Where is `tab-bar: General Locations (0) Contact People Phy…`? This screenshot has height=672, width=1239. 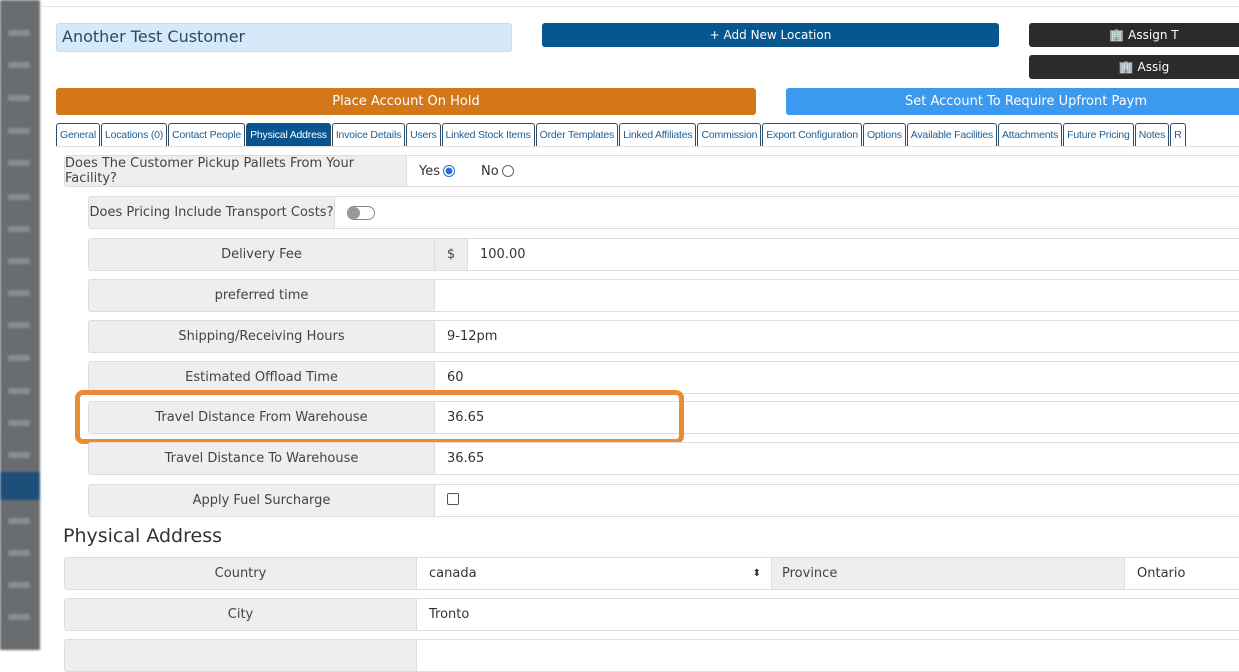 tab-bar: General Locations (0) Contact People Phy… is located at coordinates (647, 135).